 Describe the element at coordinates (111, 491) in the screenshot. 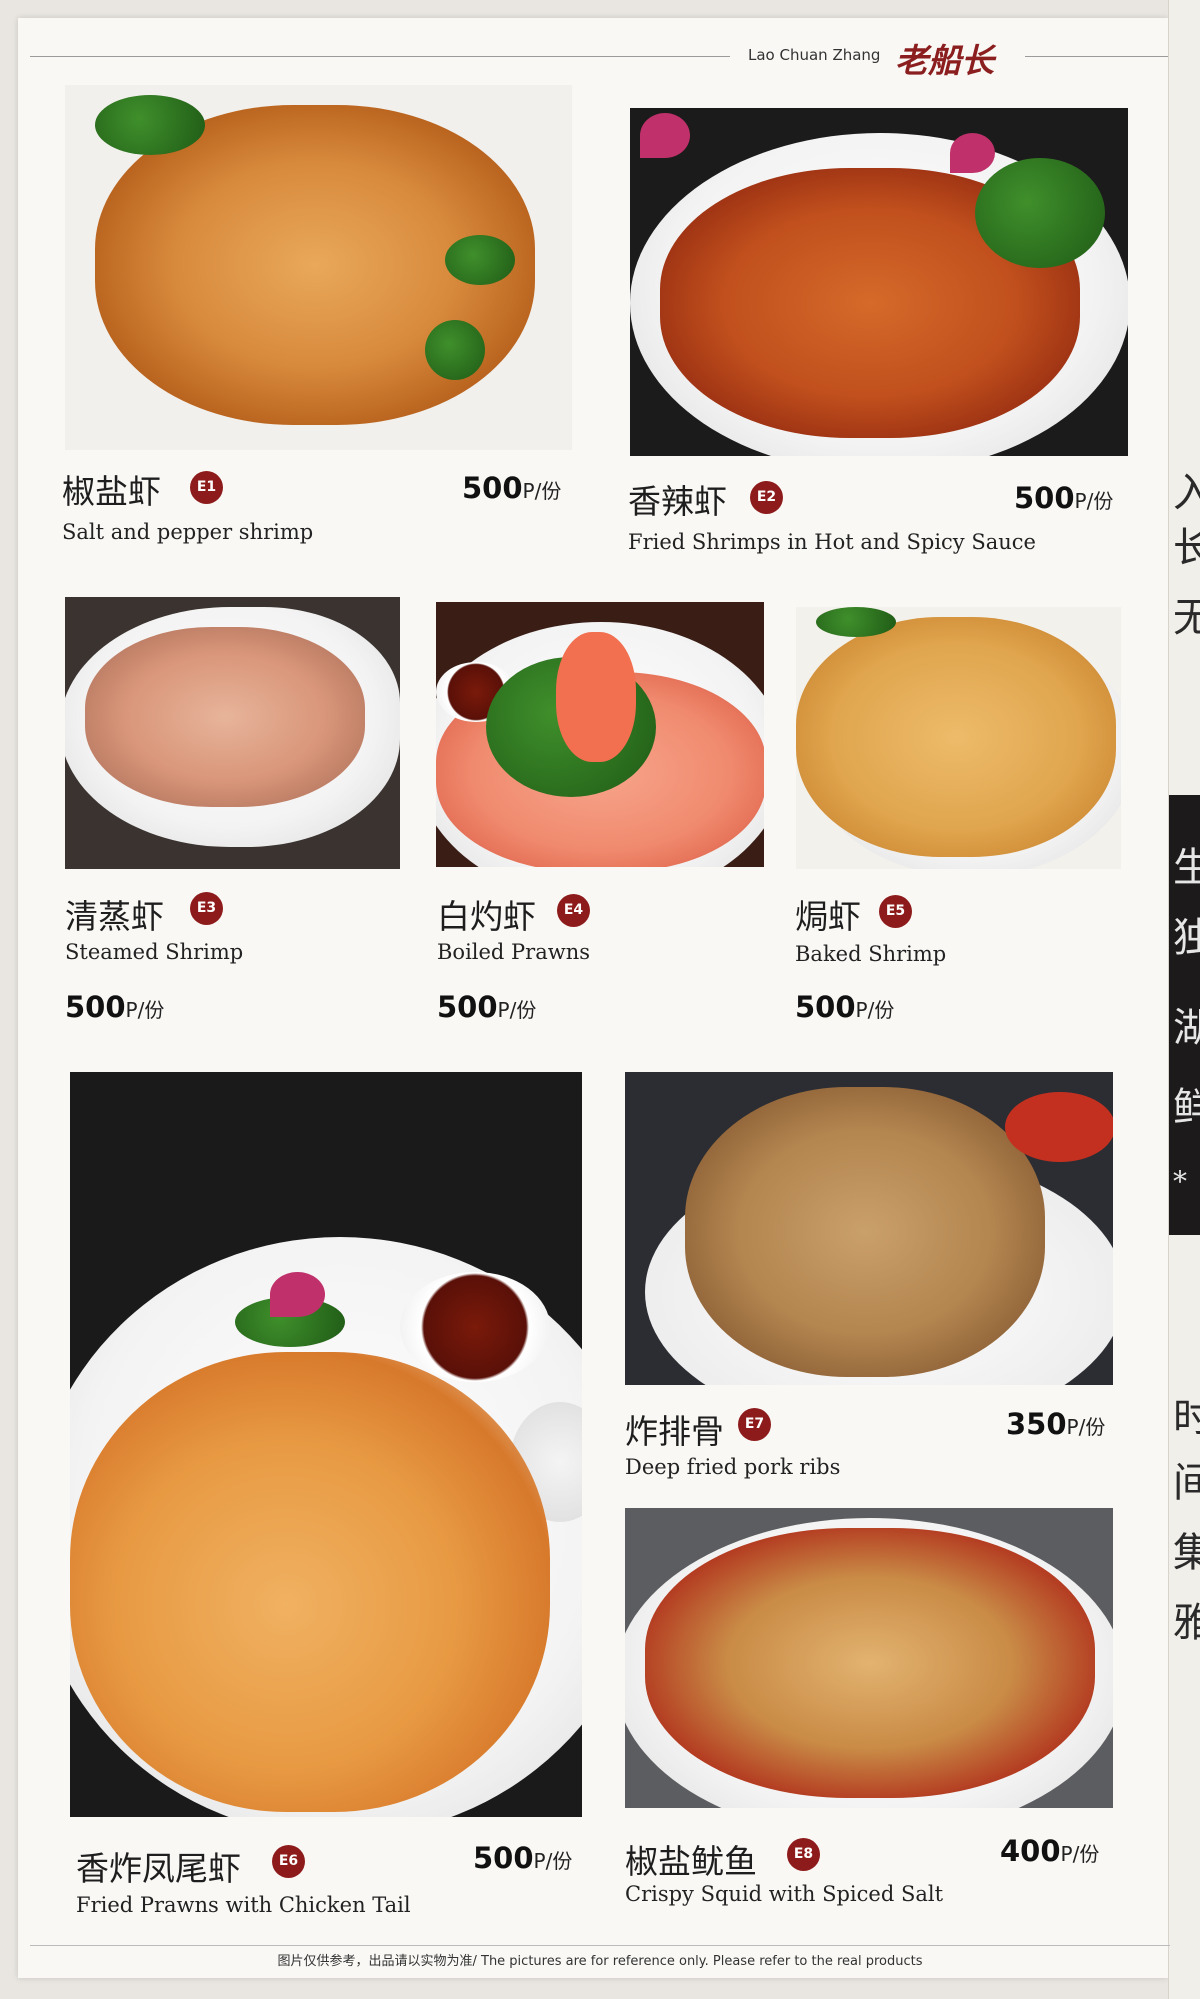

I see `dish-name-chinese: 椒盐虾` at that location.